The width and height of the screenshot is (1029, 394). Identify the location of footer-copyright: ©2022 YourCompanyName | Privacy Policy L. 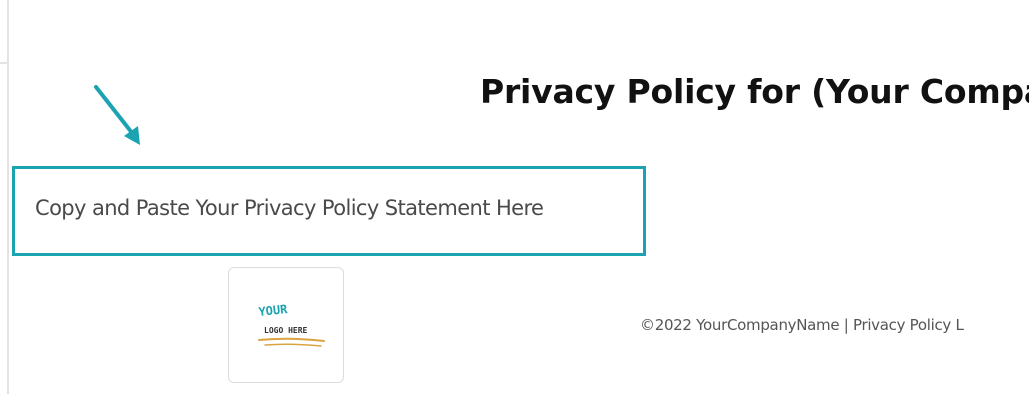
(802, 325).